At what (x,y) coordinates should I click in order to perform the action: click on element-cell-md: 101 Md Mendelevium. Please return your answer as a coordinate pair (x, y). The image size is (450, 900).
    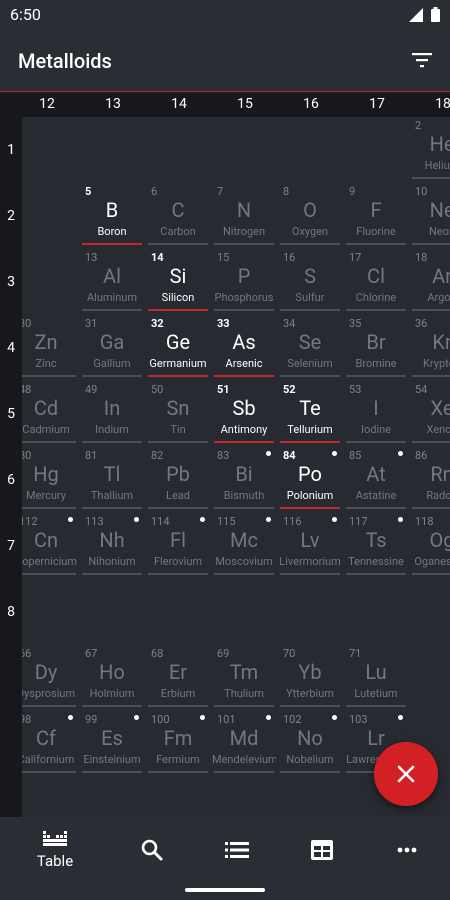
    Looking at the image, I should click on (244, 742).